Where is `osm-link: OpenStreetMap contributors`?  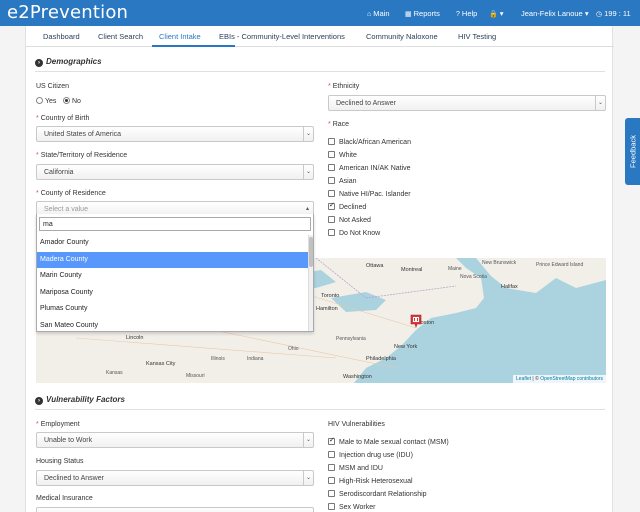
osm-link: OpenStreetMap contributors is located at coordinates (571, 379).